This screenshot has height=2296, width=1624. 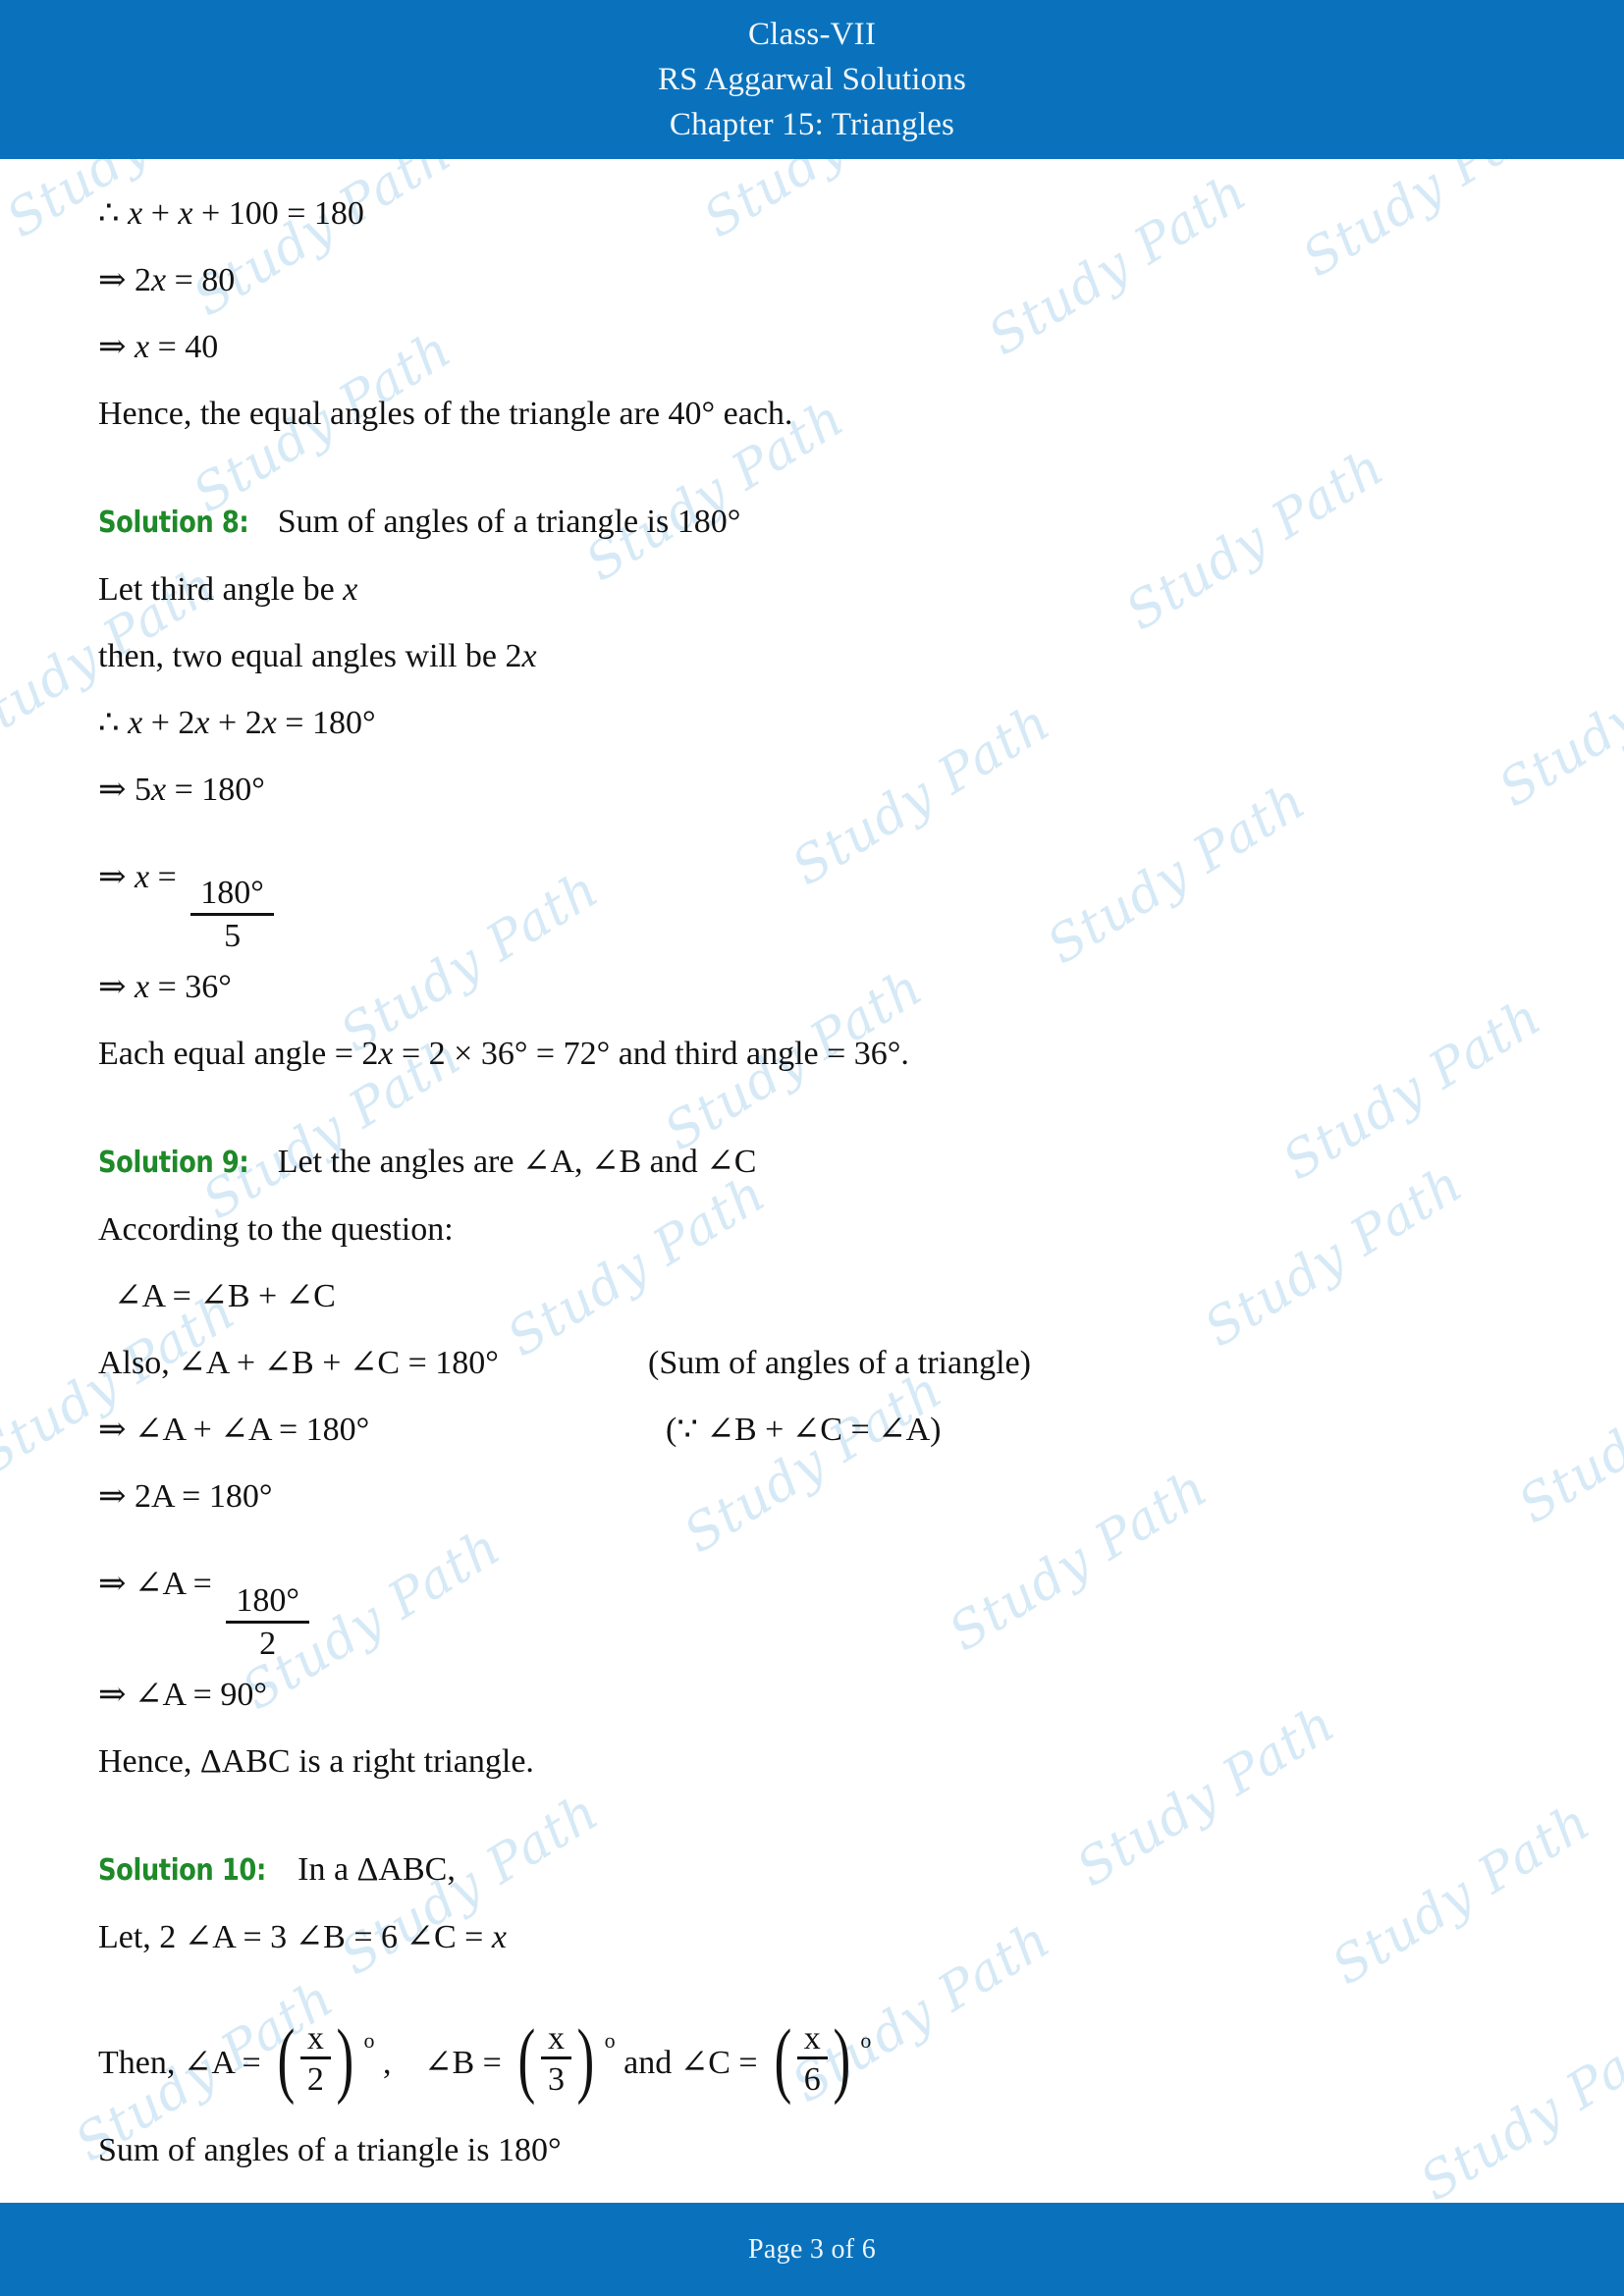 I want to click on equation-text: Also, ∠A + ∠B + ∠C = 180°, so click(x=298, y=1363).